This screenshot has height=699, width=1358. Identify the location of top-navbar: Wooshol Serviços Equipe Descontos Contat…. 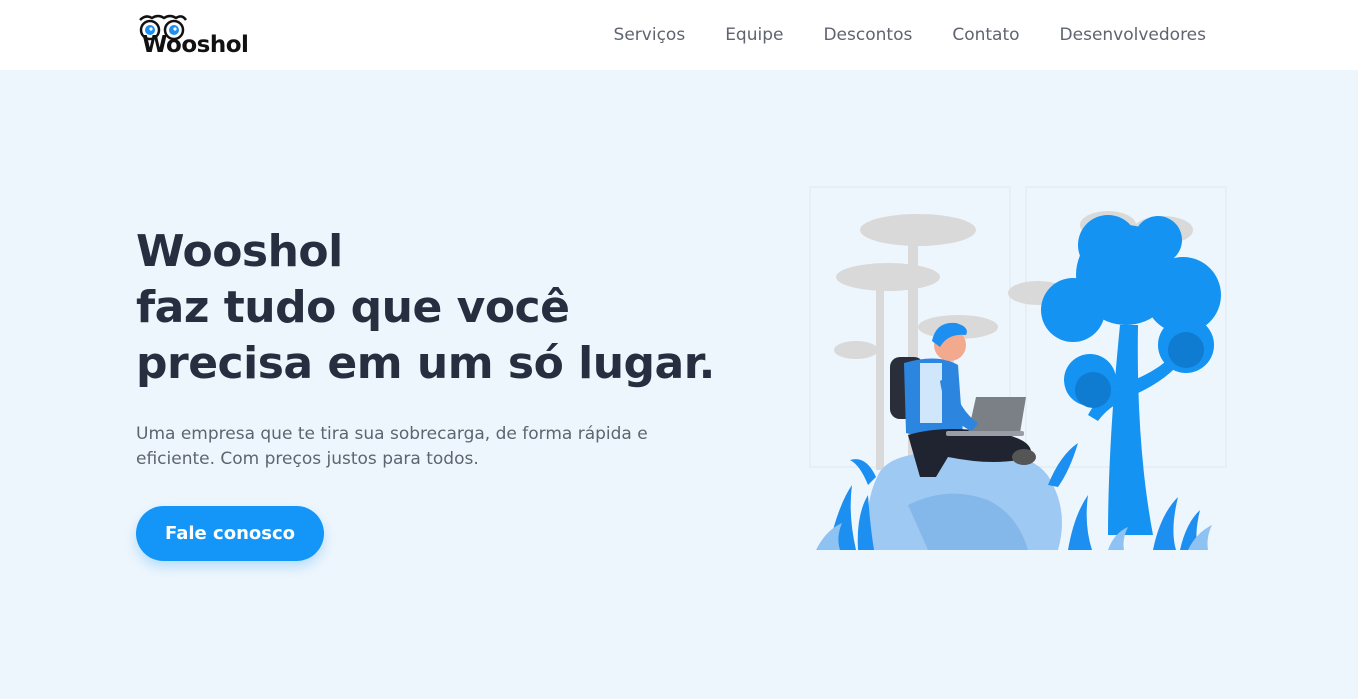
(679, 35).